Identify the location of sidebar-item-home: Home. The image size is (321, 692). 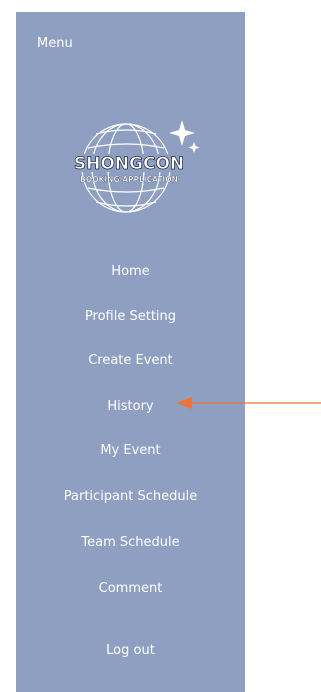
(130, 272).